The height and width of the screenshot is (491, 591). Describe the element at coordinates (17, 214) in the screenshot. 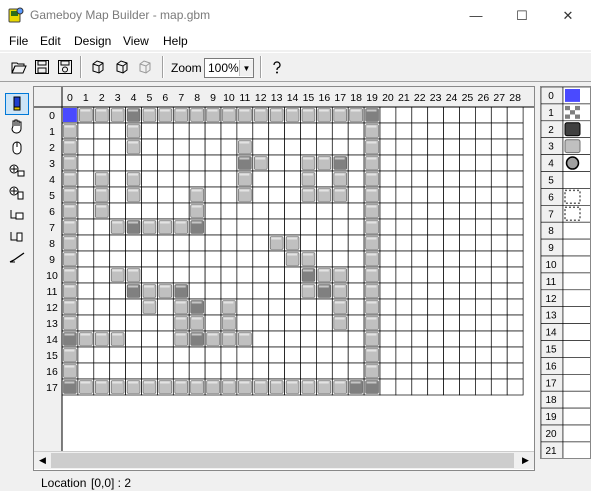

I see `delete-row-icon` at that location.